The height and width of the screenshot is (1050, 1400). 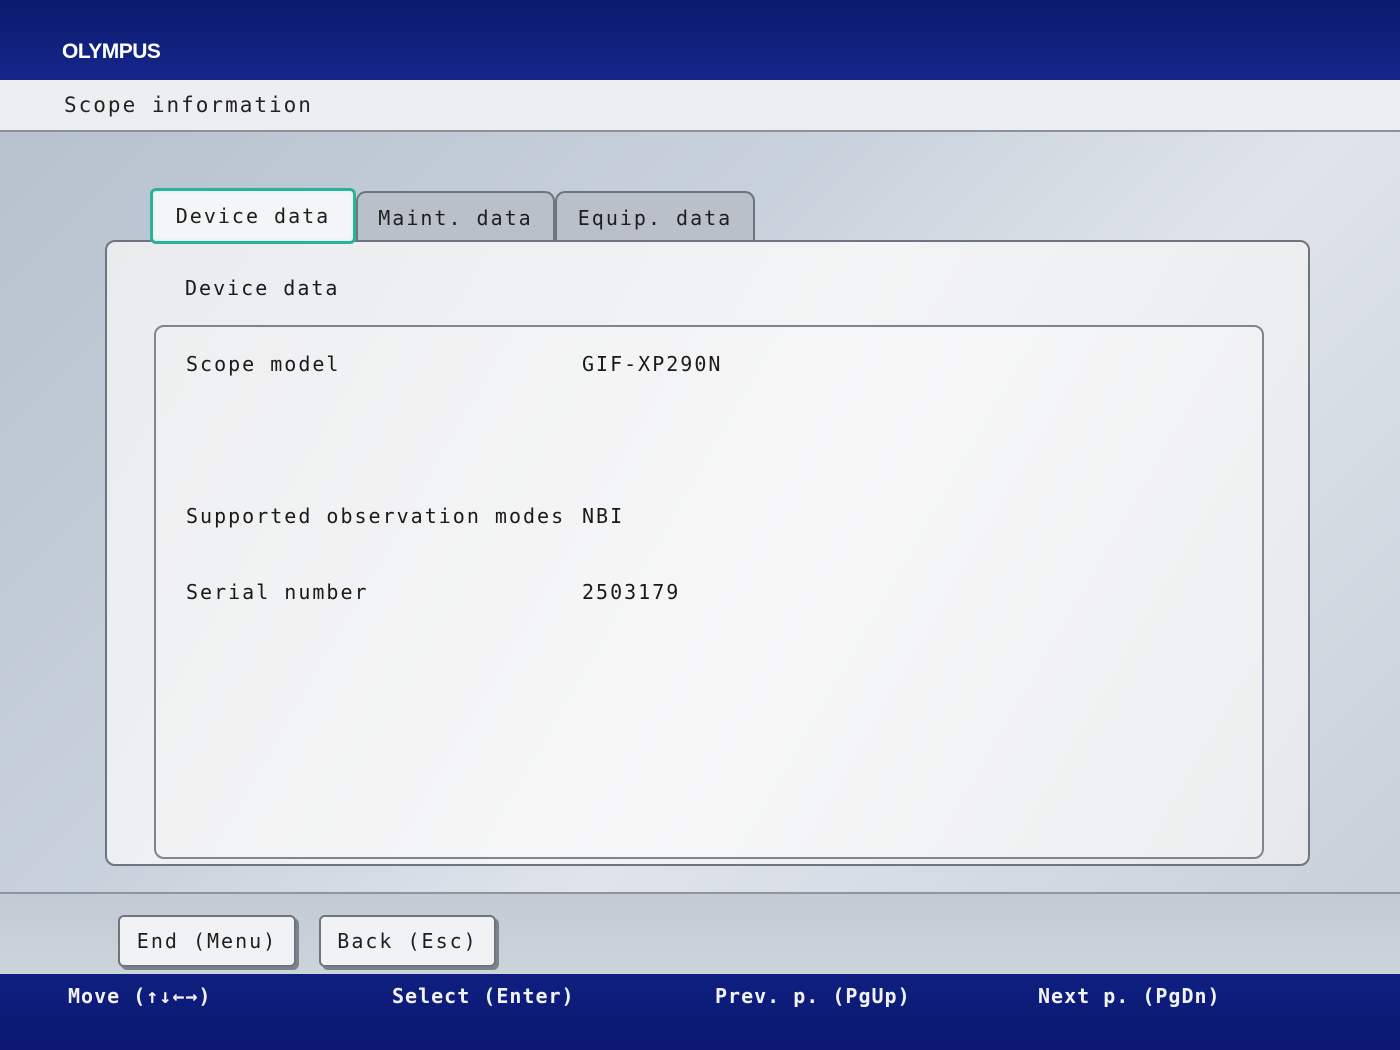 I want to click on scope-model-value: GIF-XP290N, so click(x=652, y=364).